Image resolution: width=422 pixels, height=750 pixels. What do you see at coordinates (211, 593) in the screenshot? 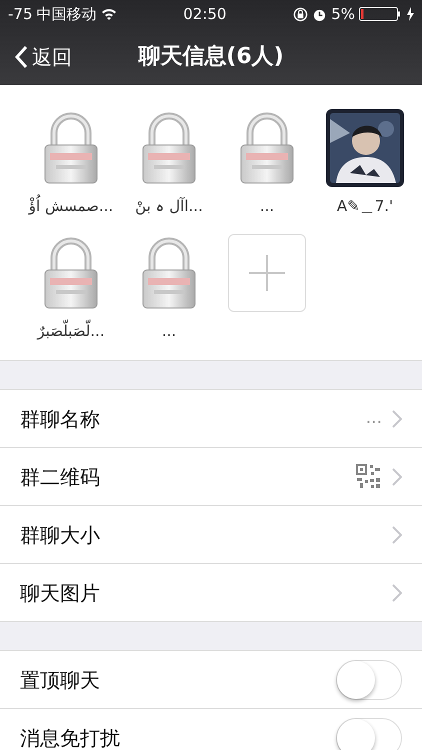
I see `settings-row: 聊天图片` at bounding box center [211, 593].